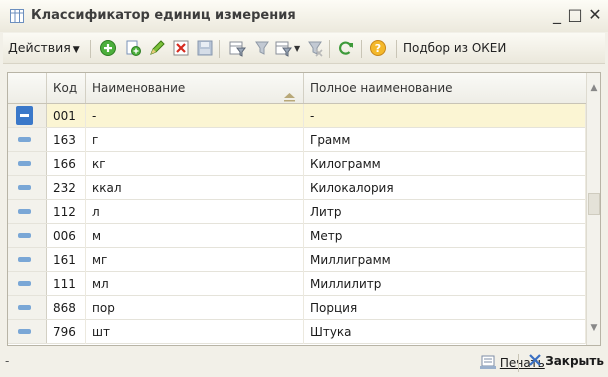 The height and width of the screenshot is (377, 608). I want to click on cell-full-name: Грамм, so click(445, 140).